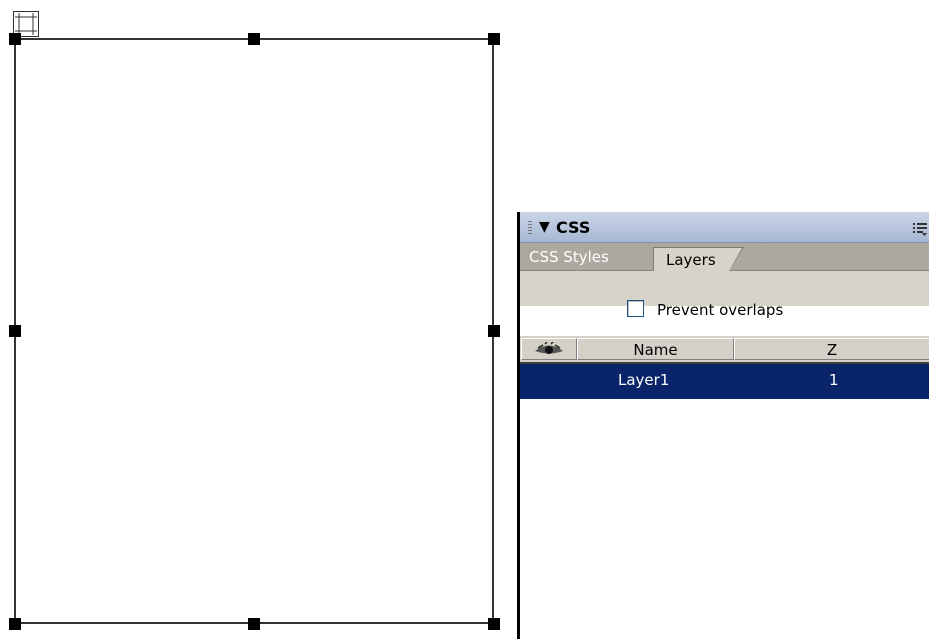 This screenshot has height=639, width=929. What do you see at coordinates (544, 227) in the screenshot?
I see `collapse-triangle-icon: ▼` at bounding box center [544, 227].